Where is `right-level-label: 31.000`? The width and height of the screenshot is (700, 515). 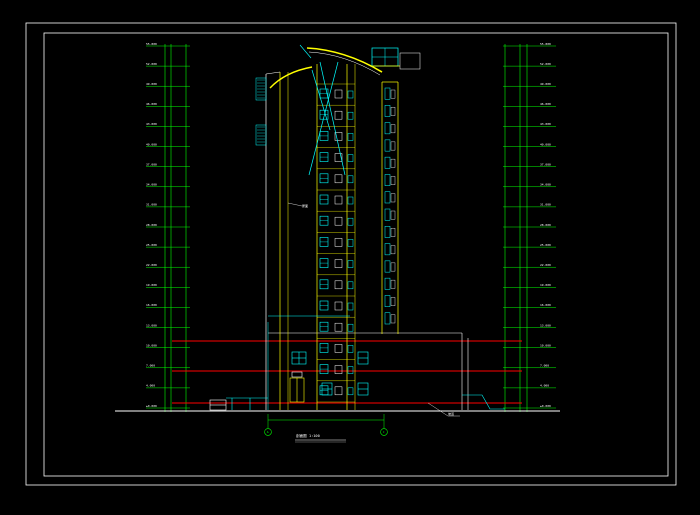
right-level-label: 31.000 is located at coordinates (545, 205).